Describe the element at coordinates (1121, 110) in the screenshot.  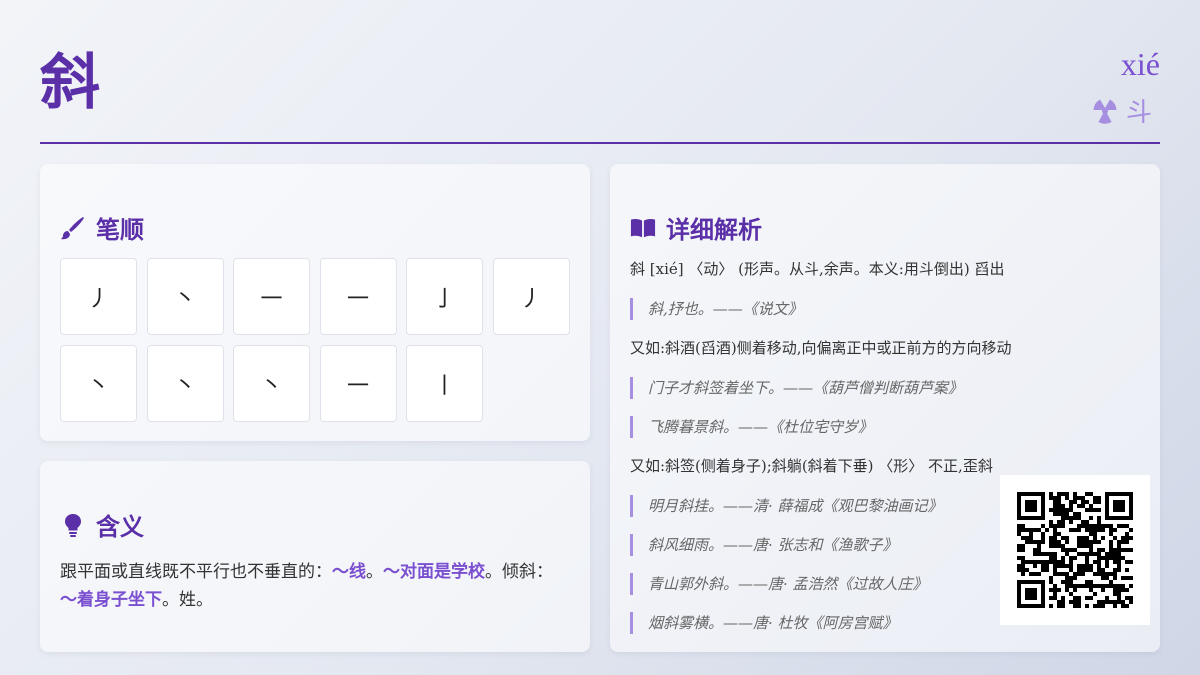
I see `radical-label: 斗` at that location.